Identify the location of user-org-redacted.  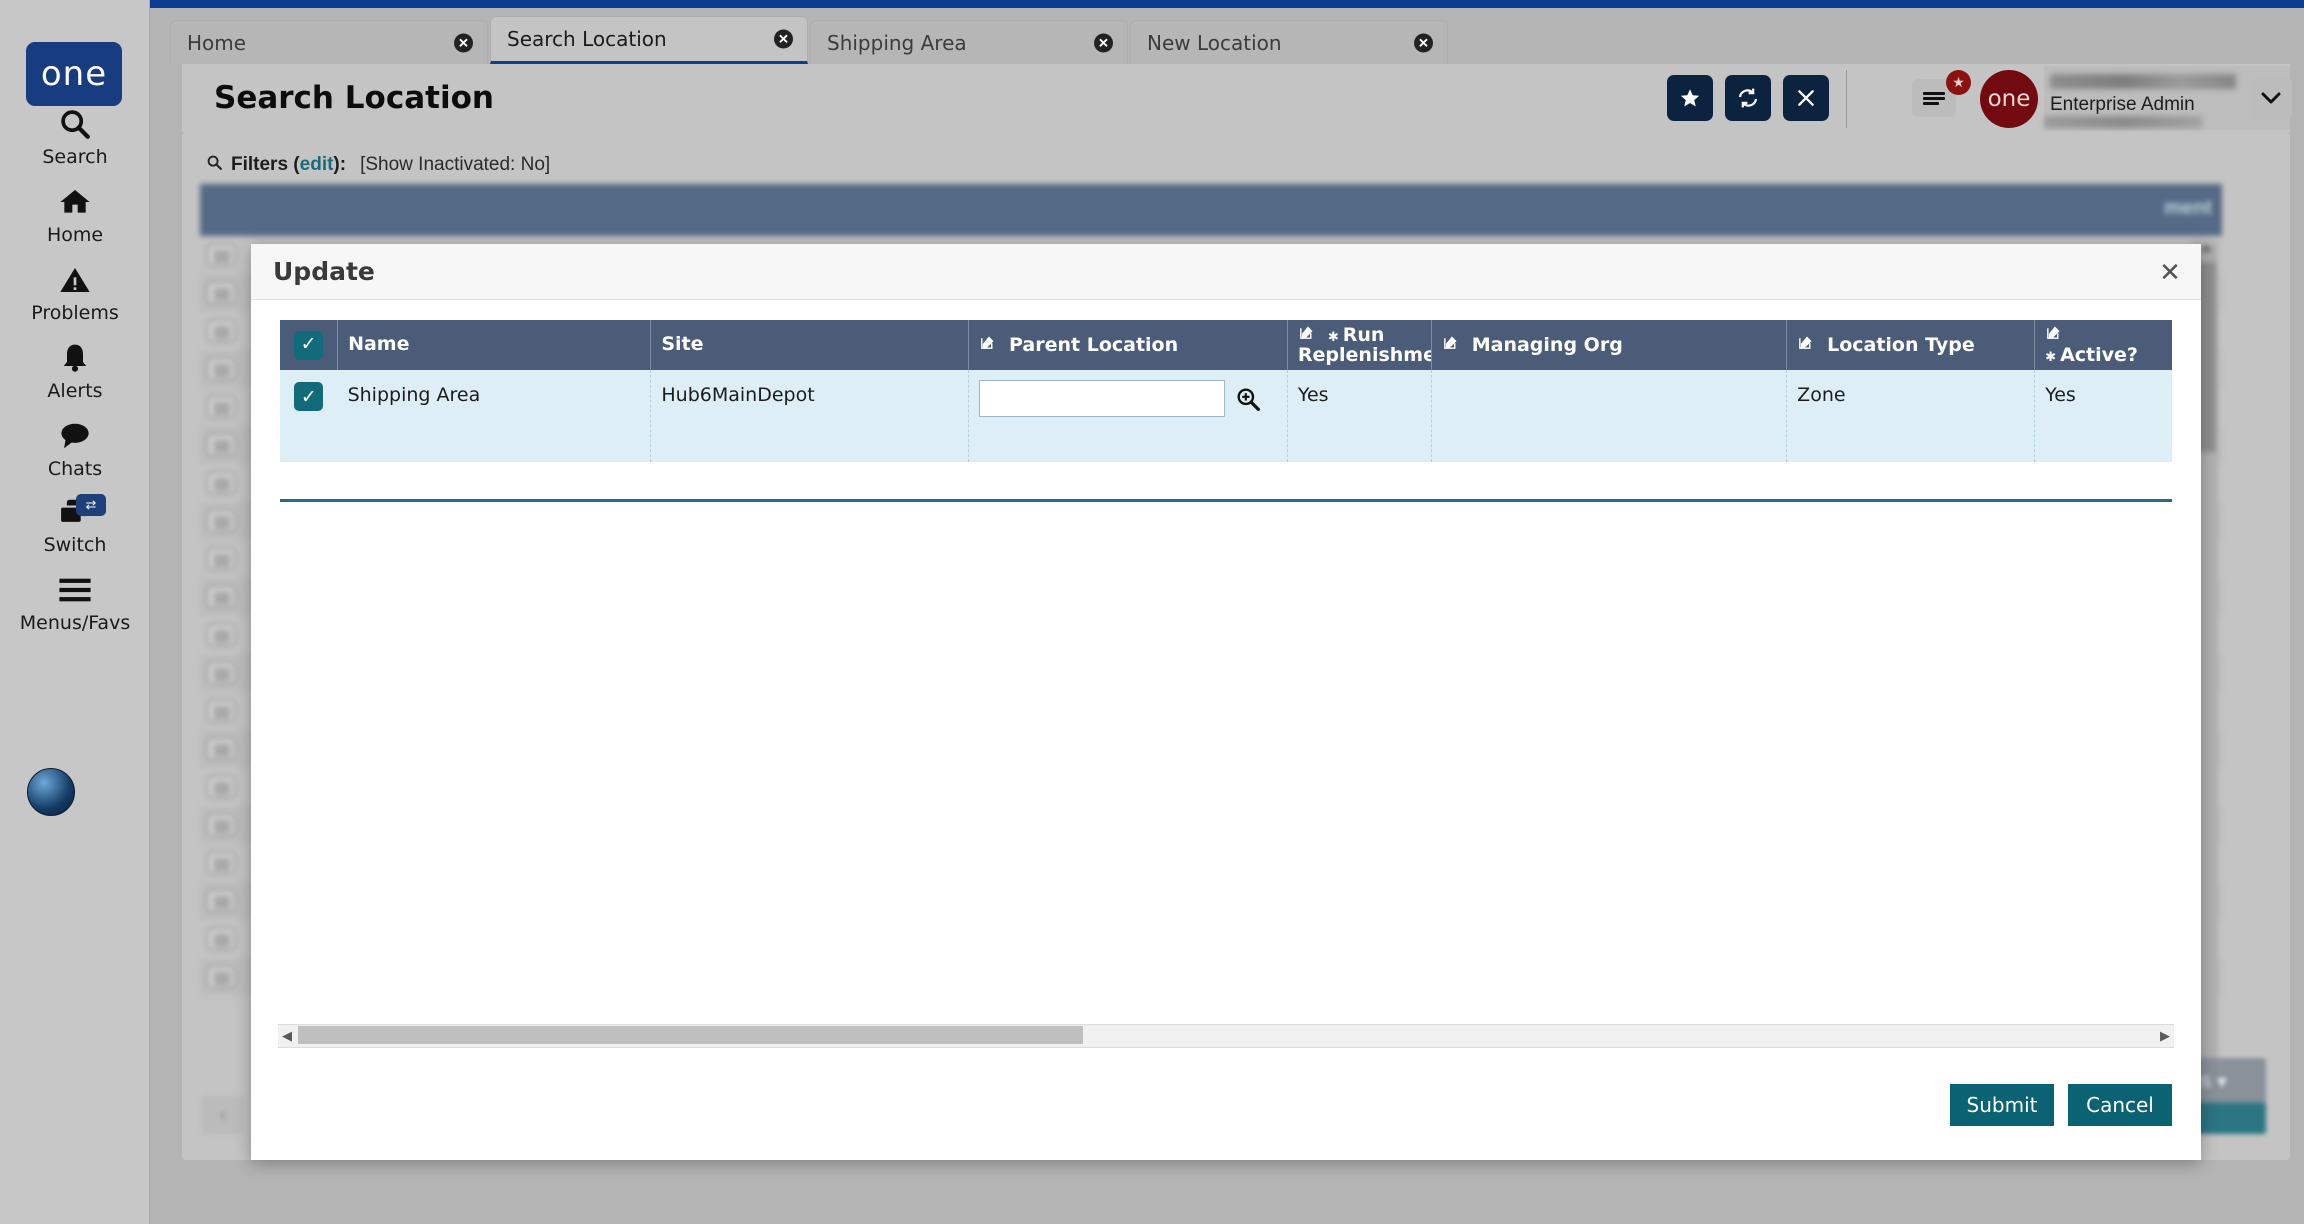
(2123, 122).